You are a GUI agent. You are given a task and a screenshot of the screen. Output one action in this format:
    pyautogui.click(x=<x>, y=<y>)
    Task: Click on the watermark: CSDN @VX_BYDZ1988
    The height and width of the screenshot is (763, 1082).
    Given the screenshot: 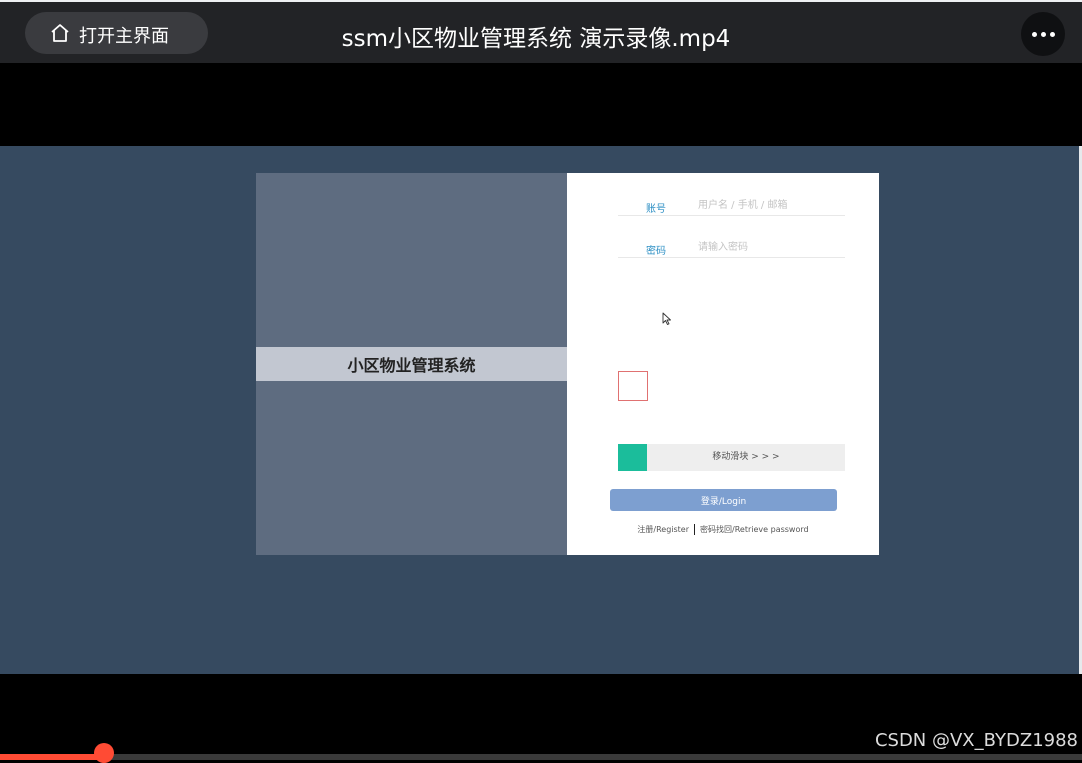 What is the action you would take?
    pyautogui.click(x=976, y=740)
    